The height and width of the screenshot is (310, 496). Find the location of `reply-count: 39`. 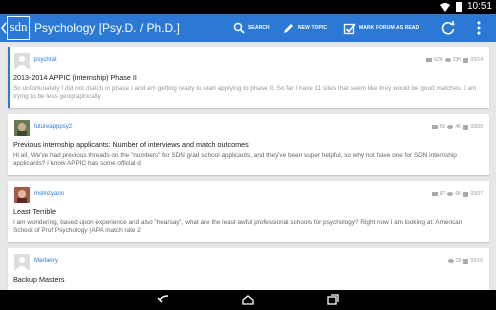

reply-count: 39 is located at coordinates (458, 261).